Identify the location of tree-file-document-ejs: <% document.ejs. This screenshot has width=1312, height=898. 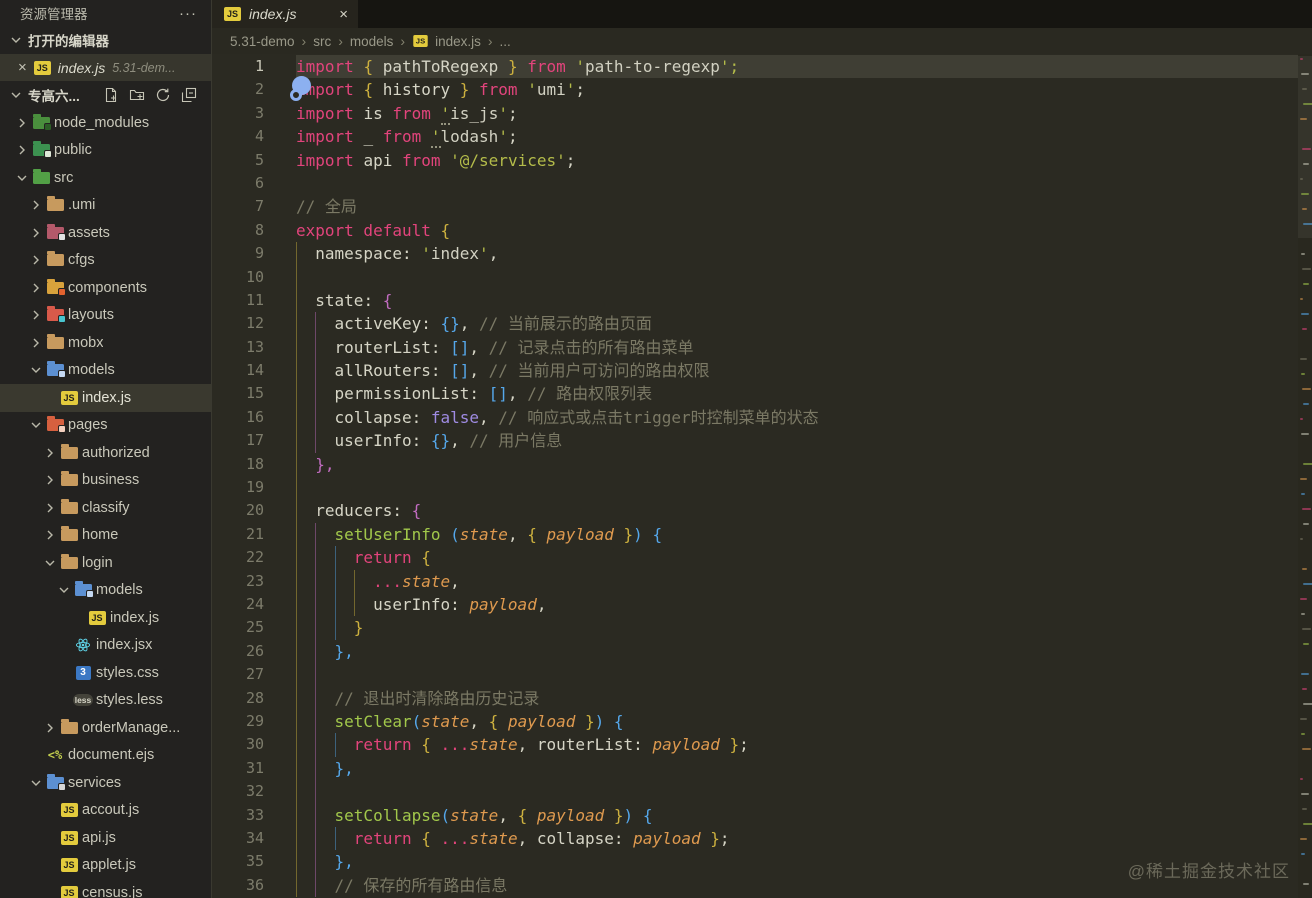
(105, 756).